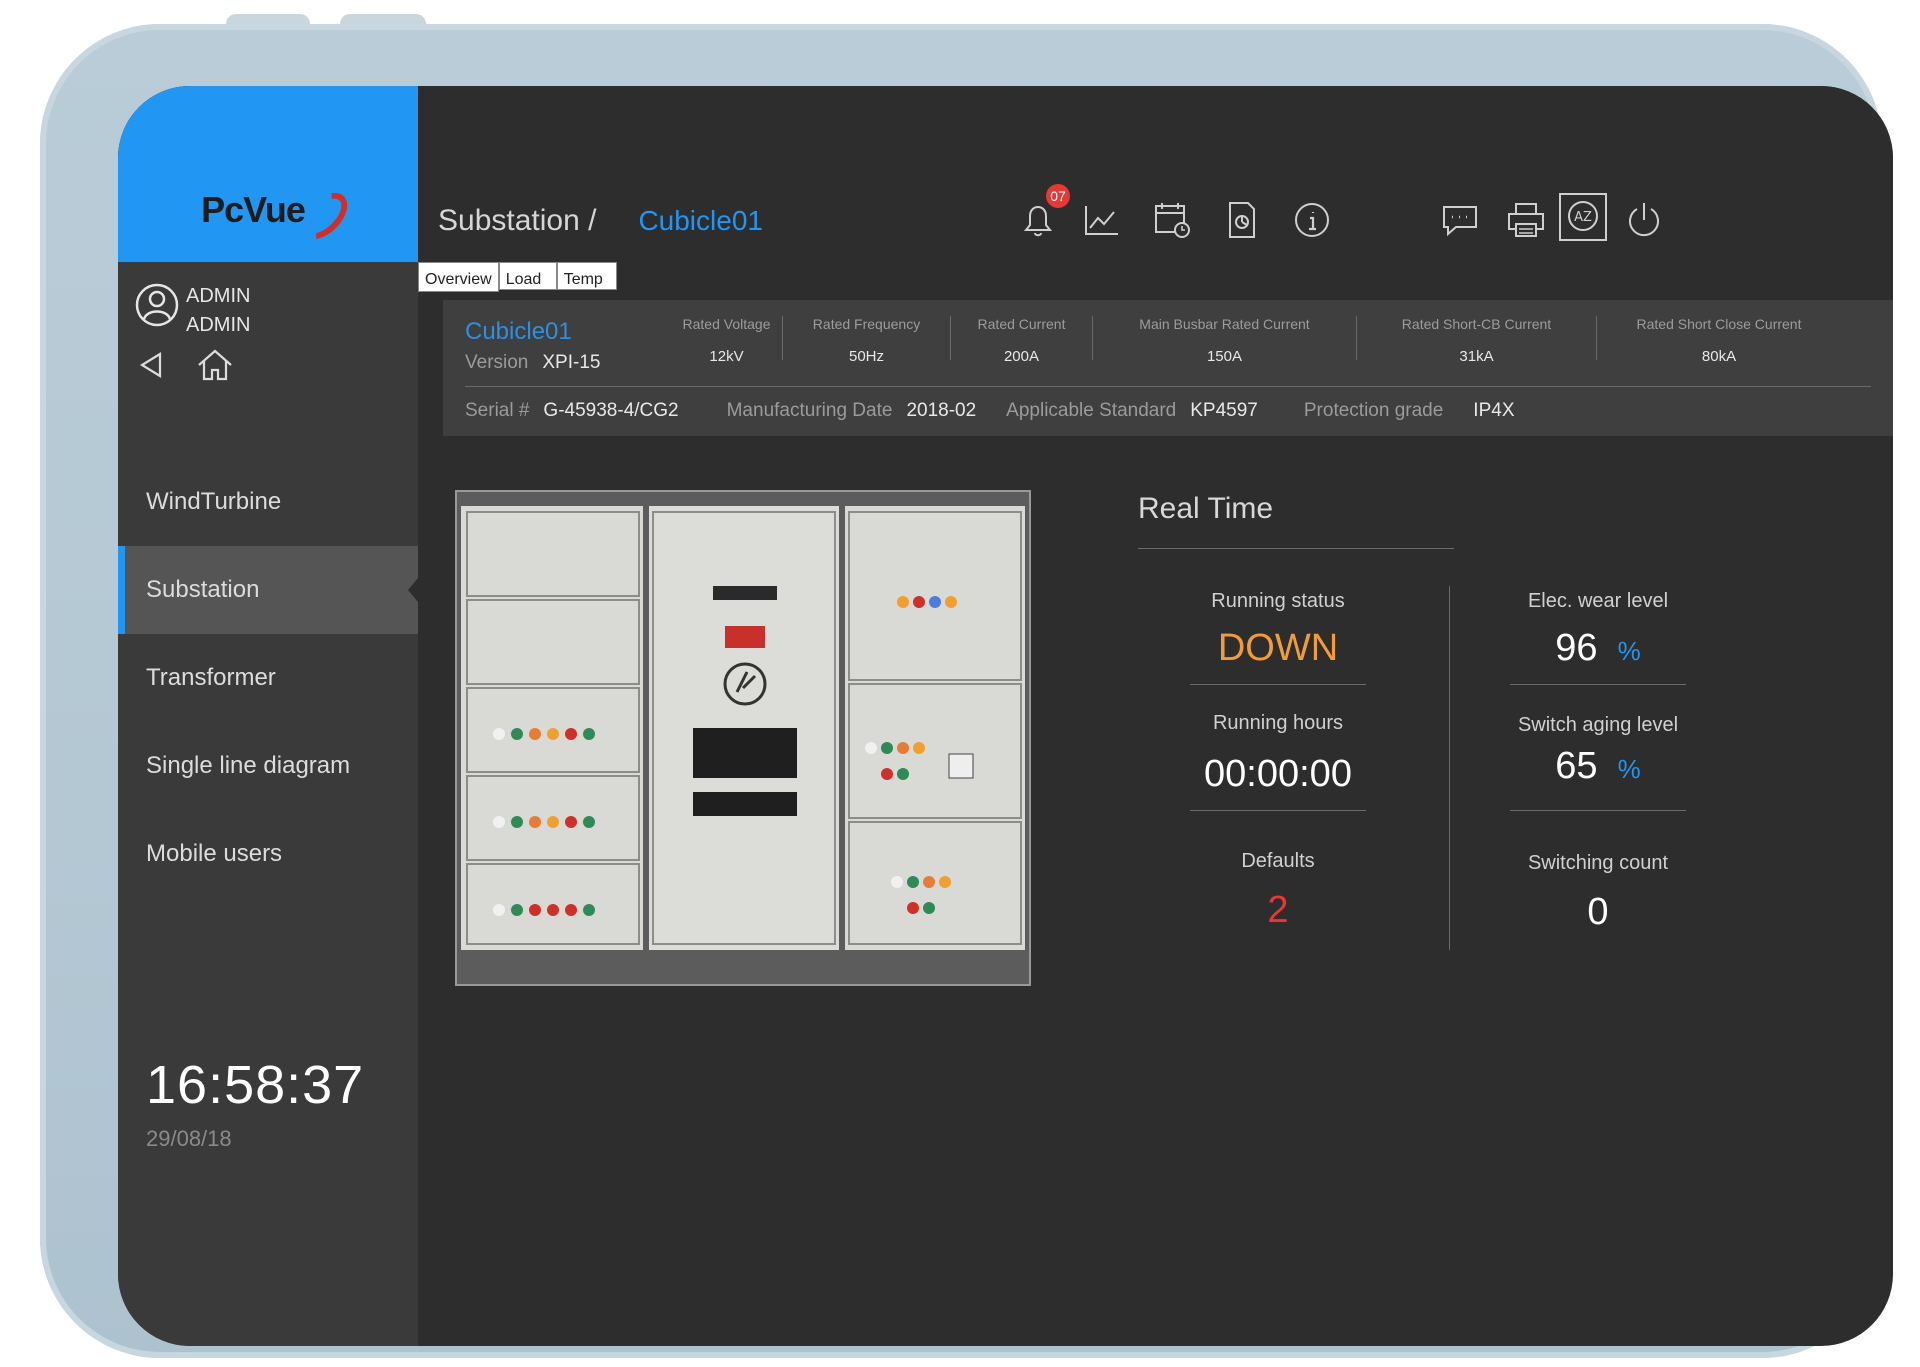  Describe the element at coordinates (1225, 340) in the screenshot. I see `rating-main-busbar-rated-current: Main Busbar Rated Current 150A` at that location.